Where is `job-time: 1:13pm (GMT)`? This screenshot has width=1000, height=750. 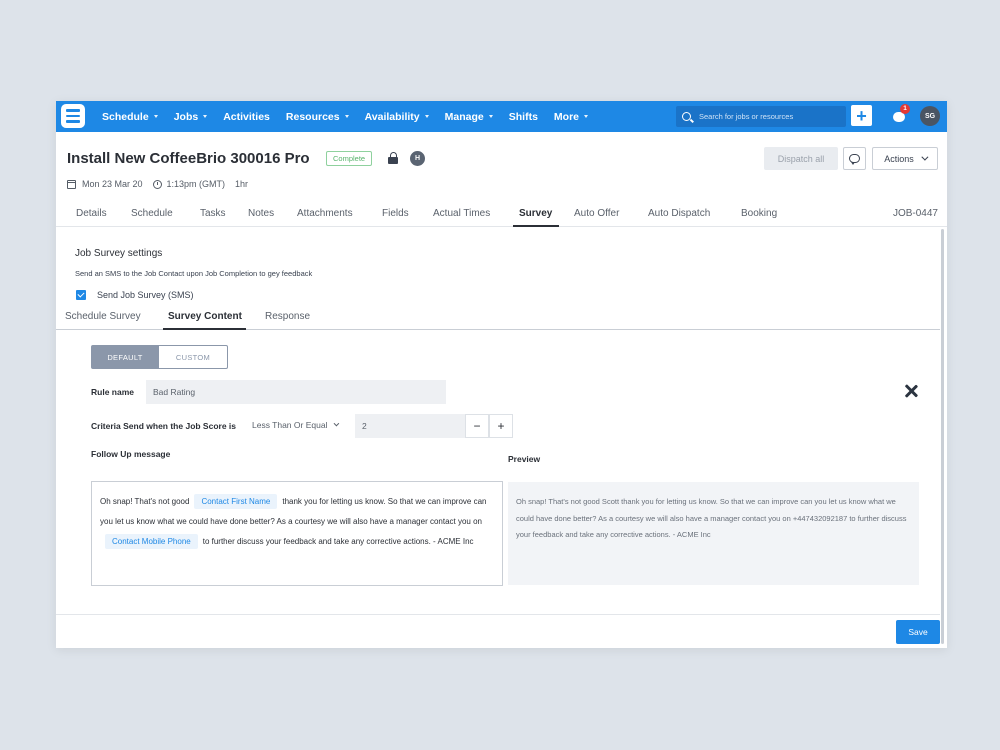
job-time: 1:13pm (GMT) is located at coordinates (196, 184).